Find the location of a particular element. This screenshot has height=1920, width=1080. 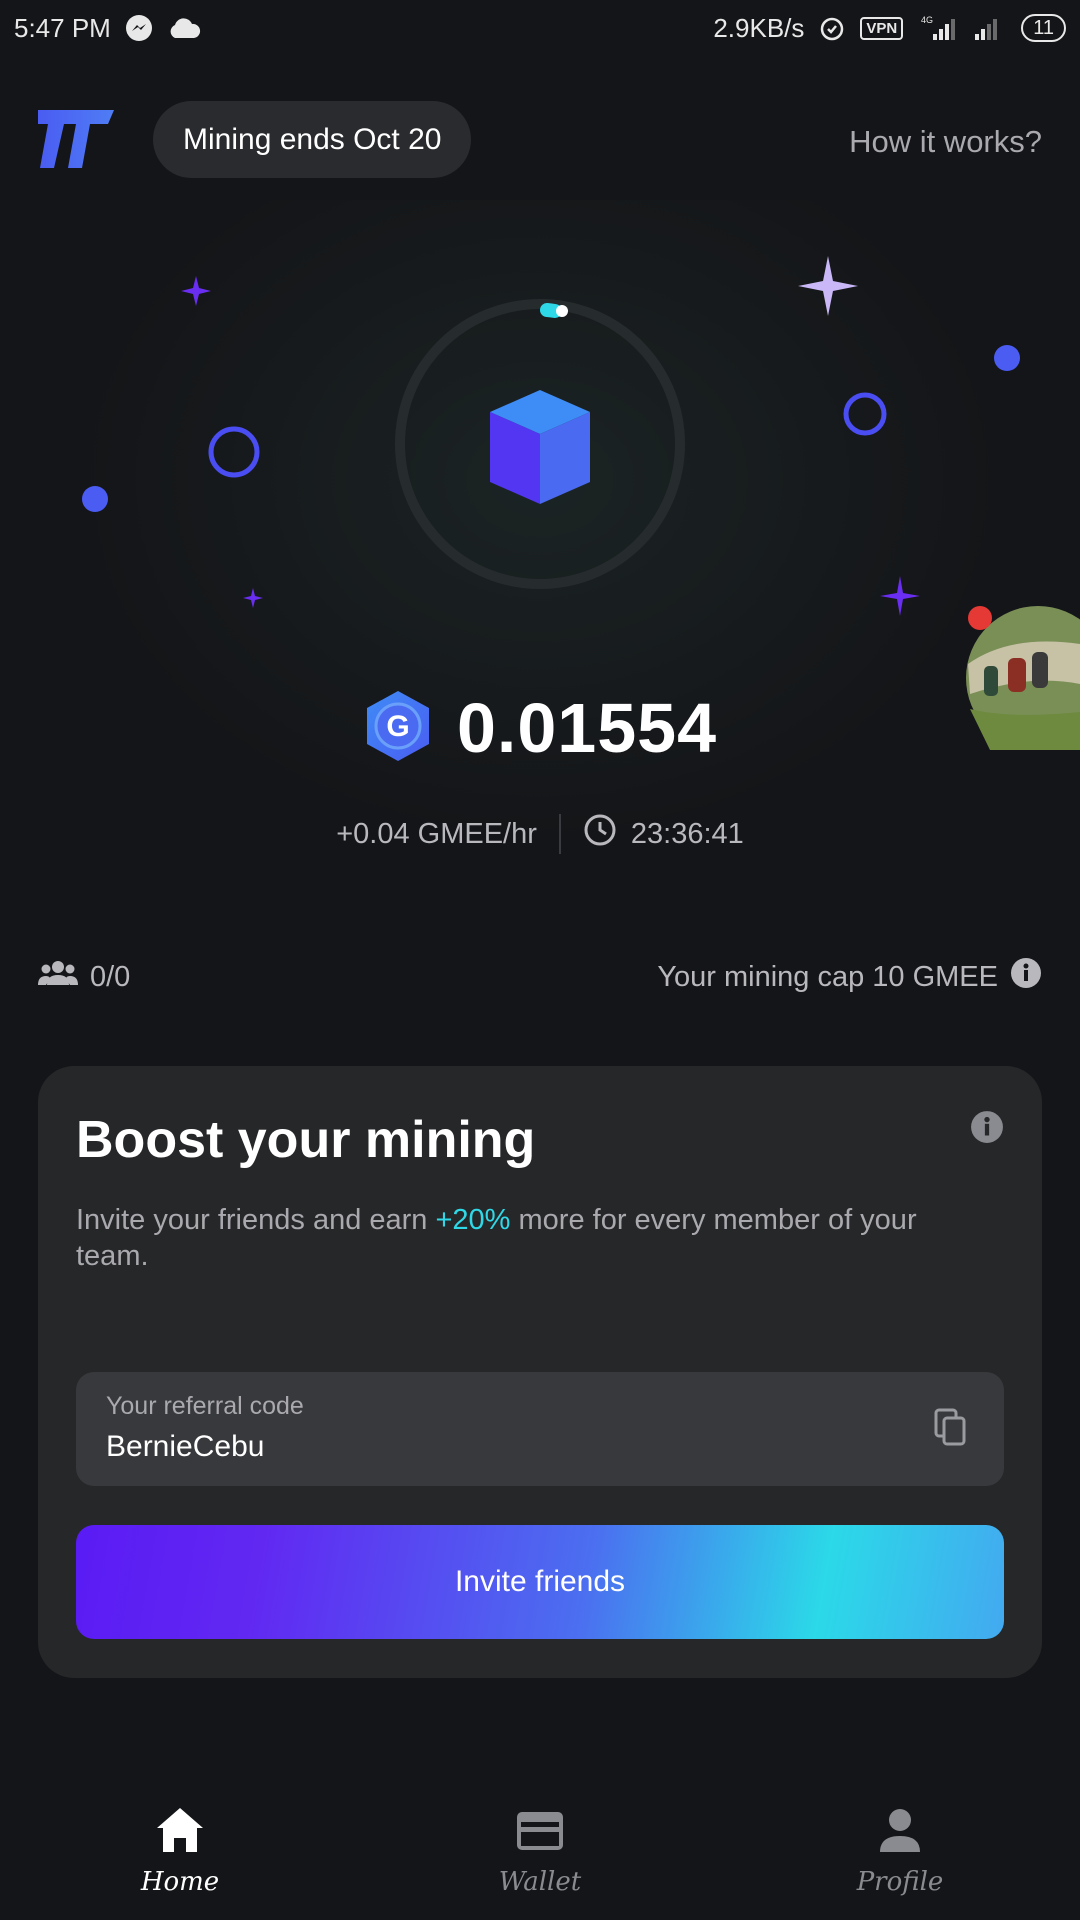

nav-item-profile: Profile is located at coordinates (900, 1850).